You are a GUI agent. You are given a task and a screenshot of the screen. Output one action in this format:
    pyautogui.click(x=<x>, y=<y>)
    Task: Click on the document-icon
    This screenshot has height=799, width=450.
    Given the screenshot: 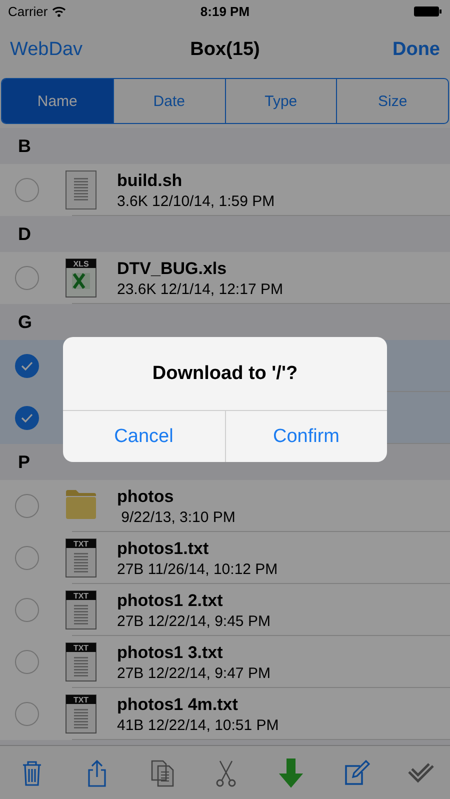 What is the action you would take?
    pyautogui.click(x=81, y=190)
    